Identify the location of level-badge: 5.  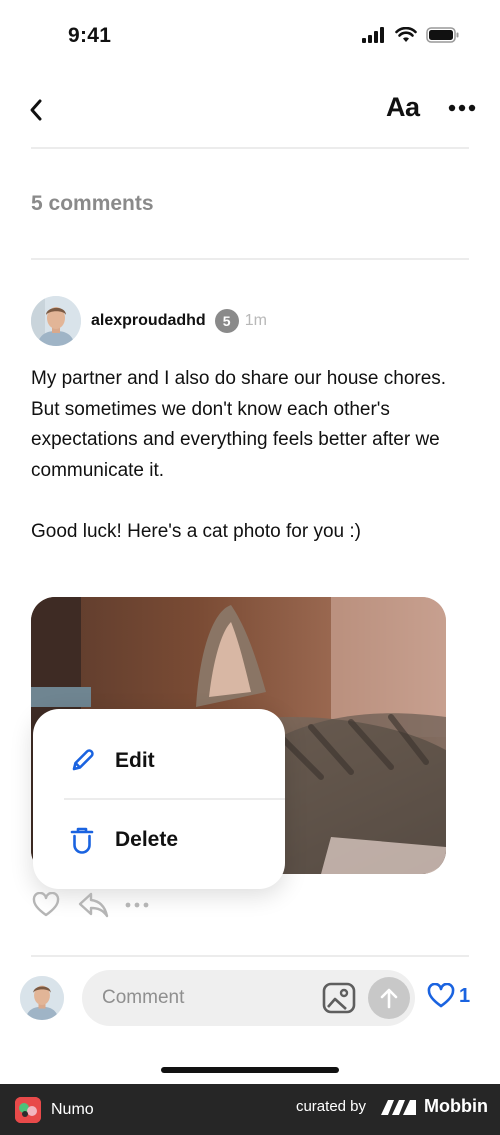
(226, 321).